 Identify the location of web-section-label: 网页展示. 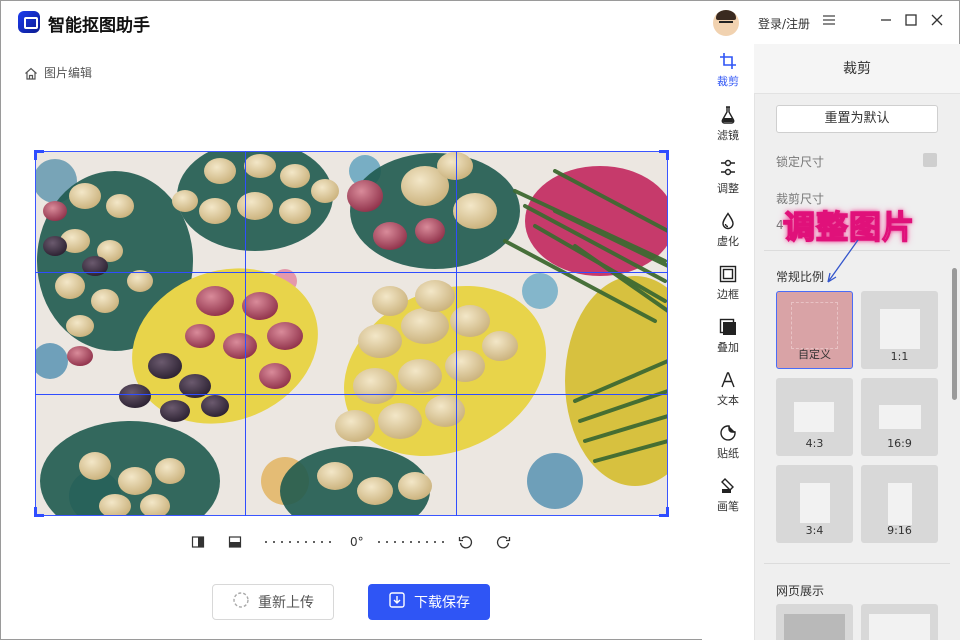
(800, 591).